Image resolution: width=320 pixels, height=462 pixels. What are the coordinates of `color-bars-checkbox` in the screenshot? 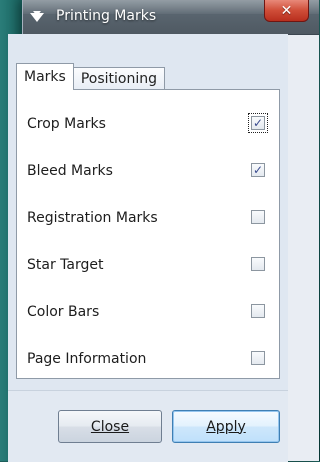 It's located at (258, 311).